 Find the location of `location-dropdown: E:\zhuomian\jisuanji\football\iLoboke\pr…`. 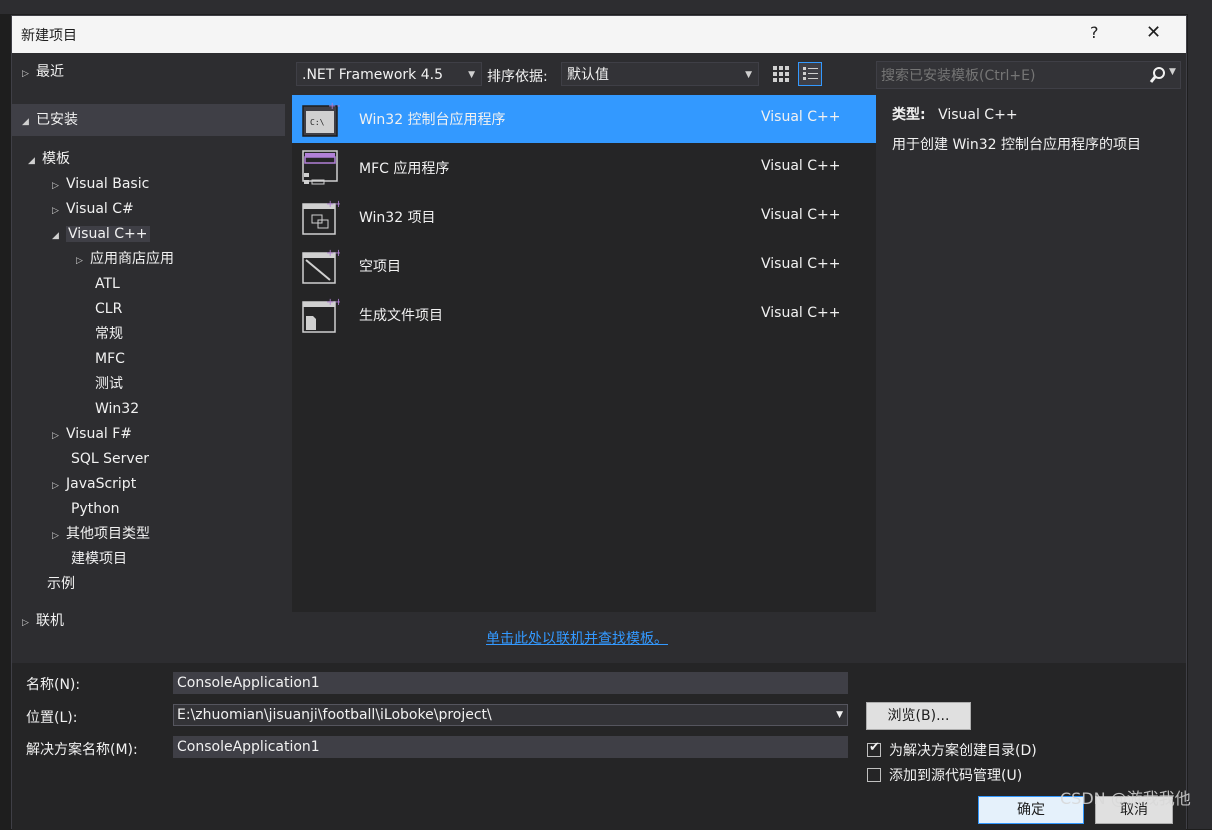

location-dropdown: E:\zhuomian\jisuanji\football\iLoboke\pr… is located at coordinates (510, 715).